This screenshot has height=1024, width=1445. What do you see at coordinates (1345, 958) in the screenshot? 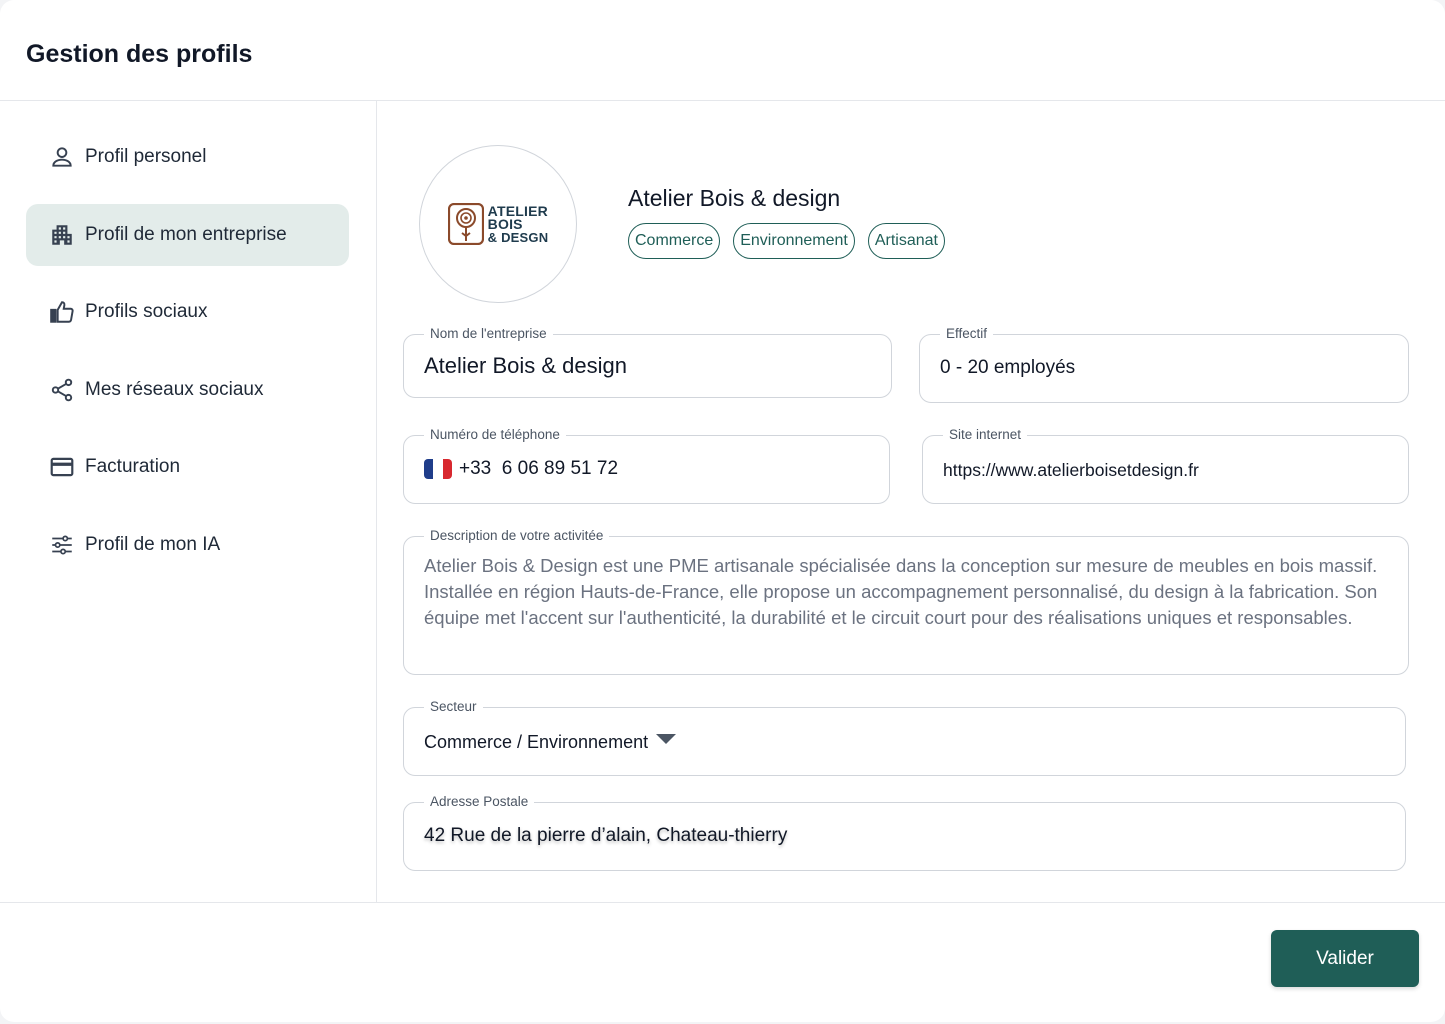
I see `validate-button: Valider` at bounding box center [1345, 958].